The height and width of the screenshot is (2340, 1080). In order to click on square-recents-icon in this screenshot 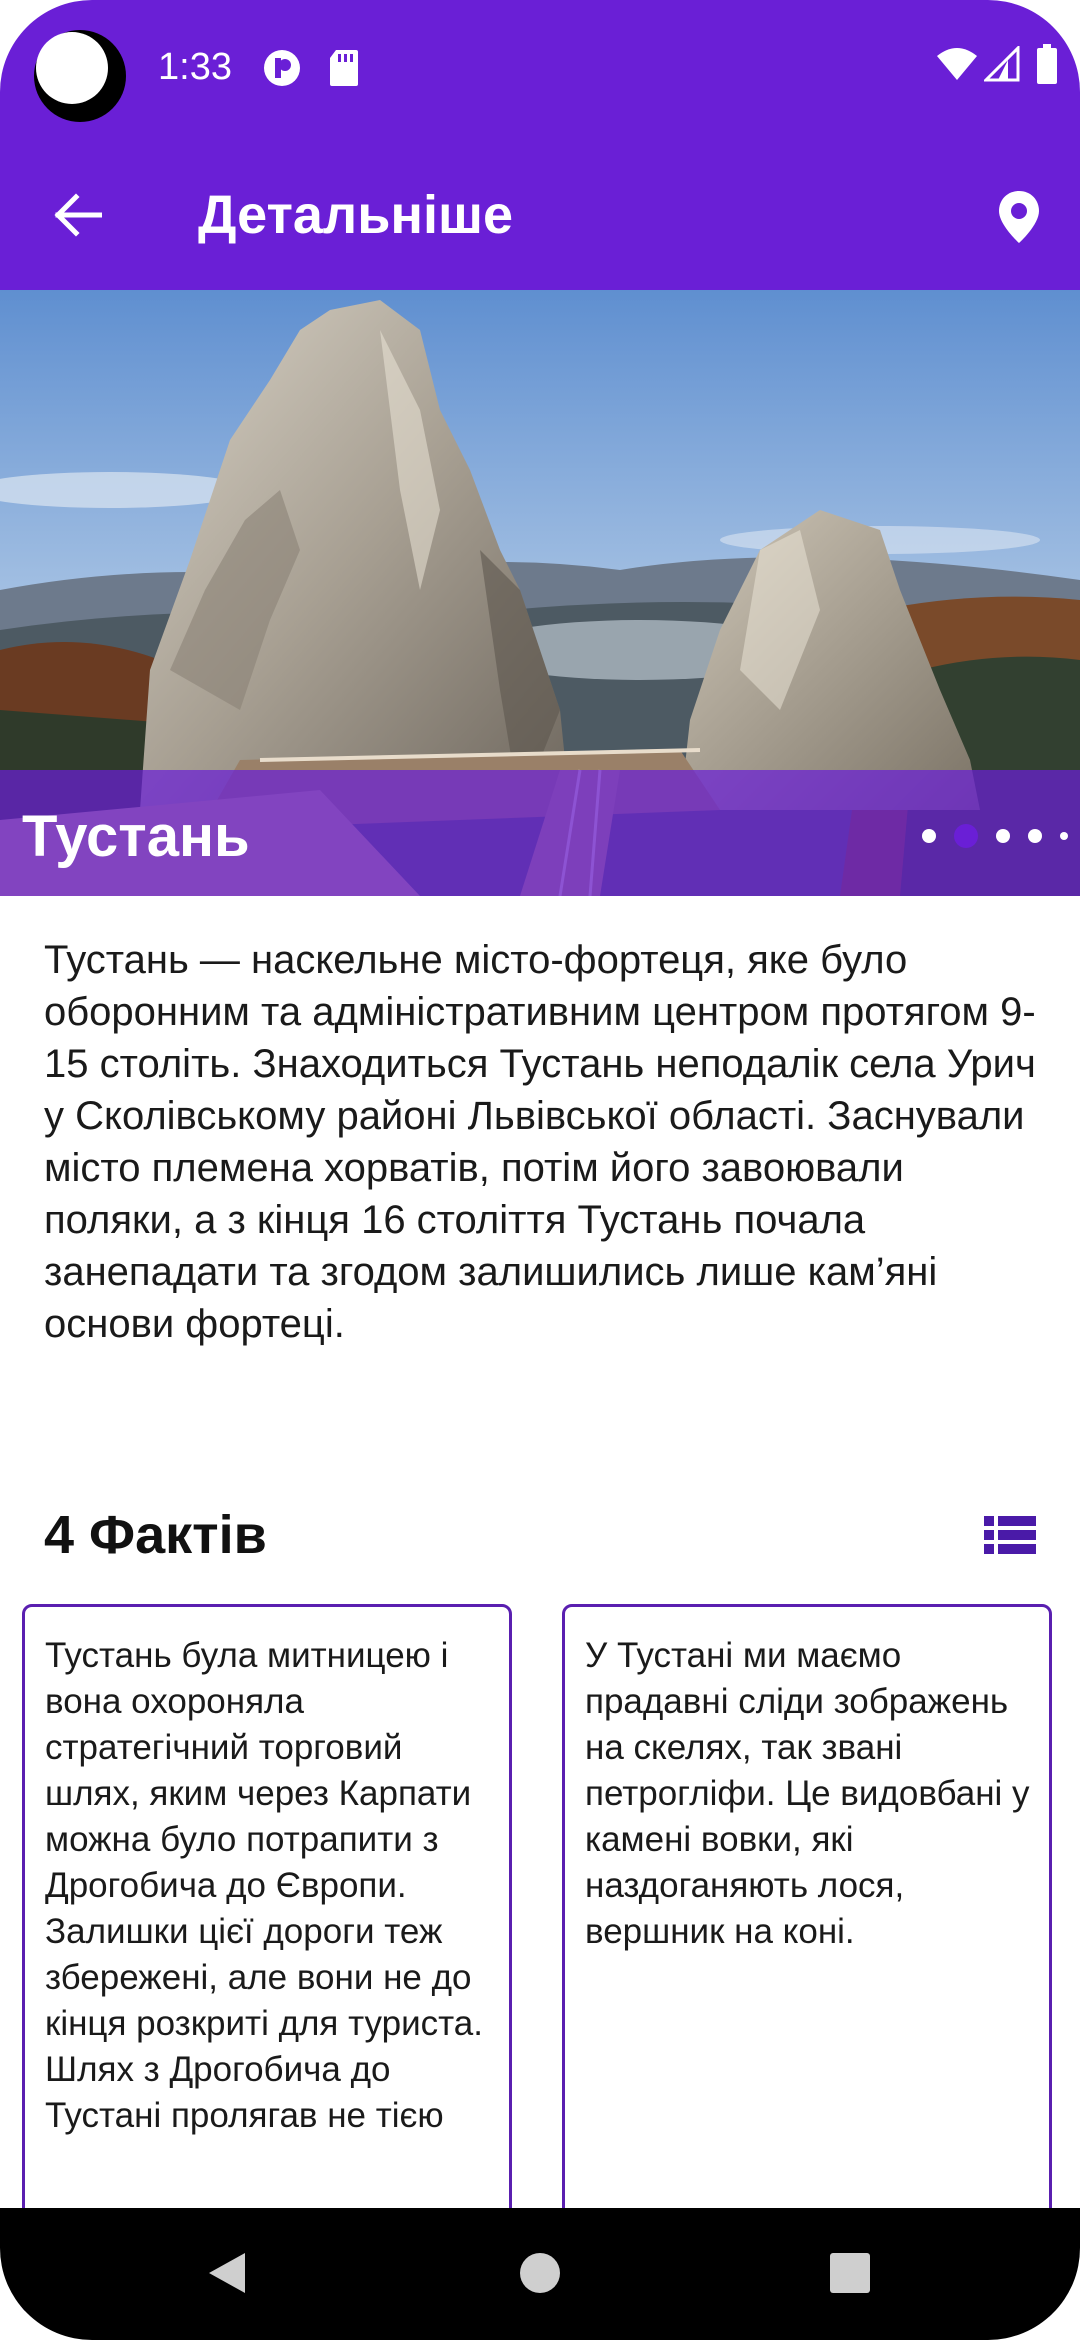, I will do `click(850, 2273)`.